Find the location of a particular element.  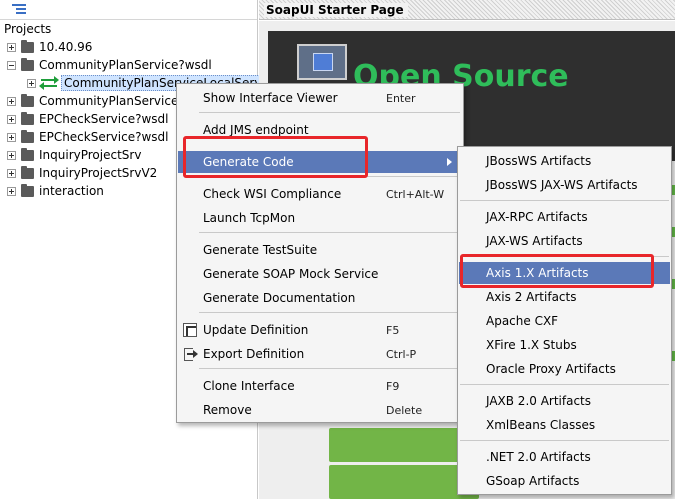

tree-item-communityplanservice: CommunityPlanService is located at coordinates (92, 101).